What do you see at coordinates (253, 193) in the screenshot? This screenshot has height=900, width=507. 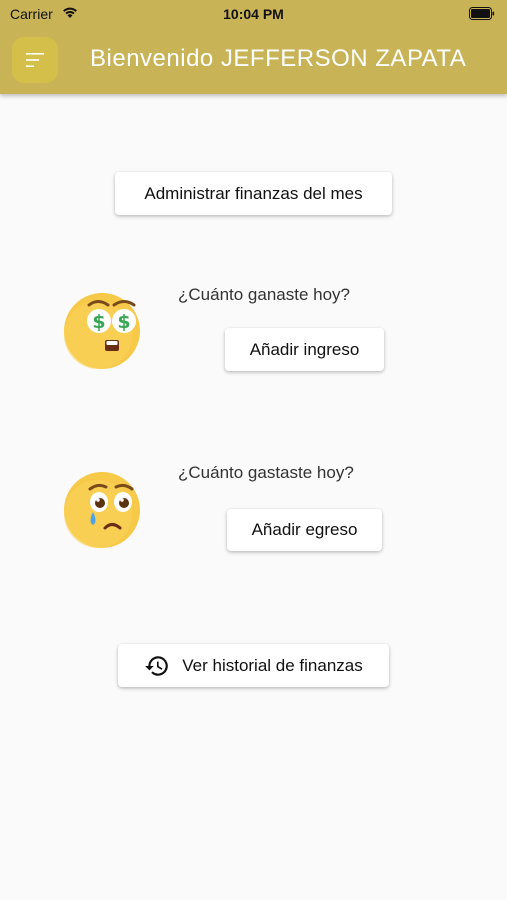 I see `manage-finances-button: Administrar finanzas del mes` at bounding box center [253, 193].